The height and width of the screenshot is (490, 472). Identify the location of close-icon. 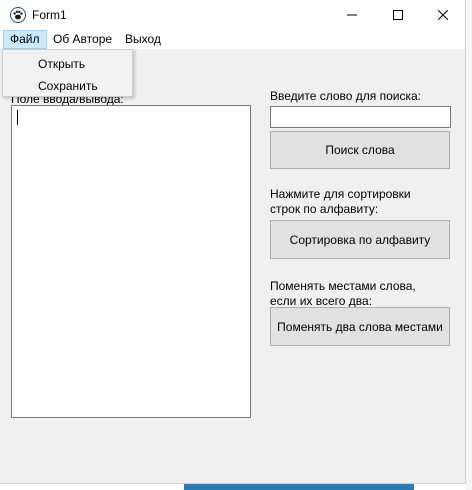
(443, 15).